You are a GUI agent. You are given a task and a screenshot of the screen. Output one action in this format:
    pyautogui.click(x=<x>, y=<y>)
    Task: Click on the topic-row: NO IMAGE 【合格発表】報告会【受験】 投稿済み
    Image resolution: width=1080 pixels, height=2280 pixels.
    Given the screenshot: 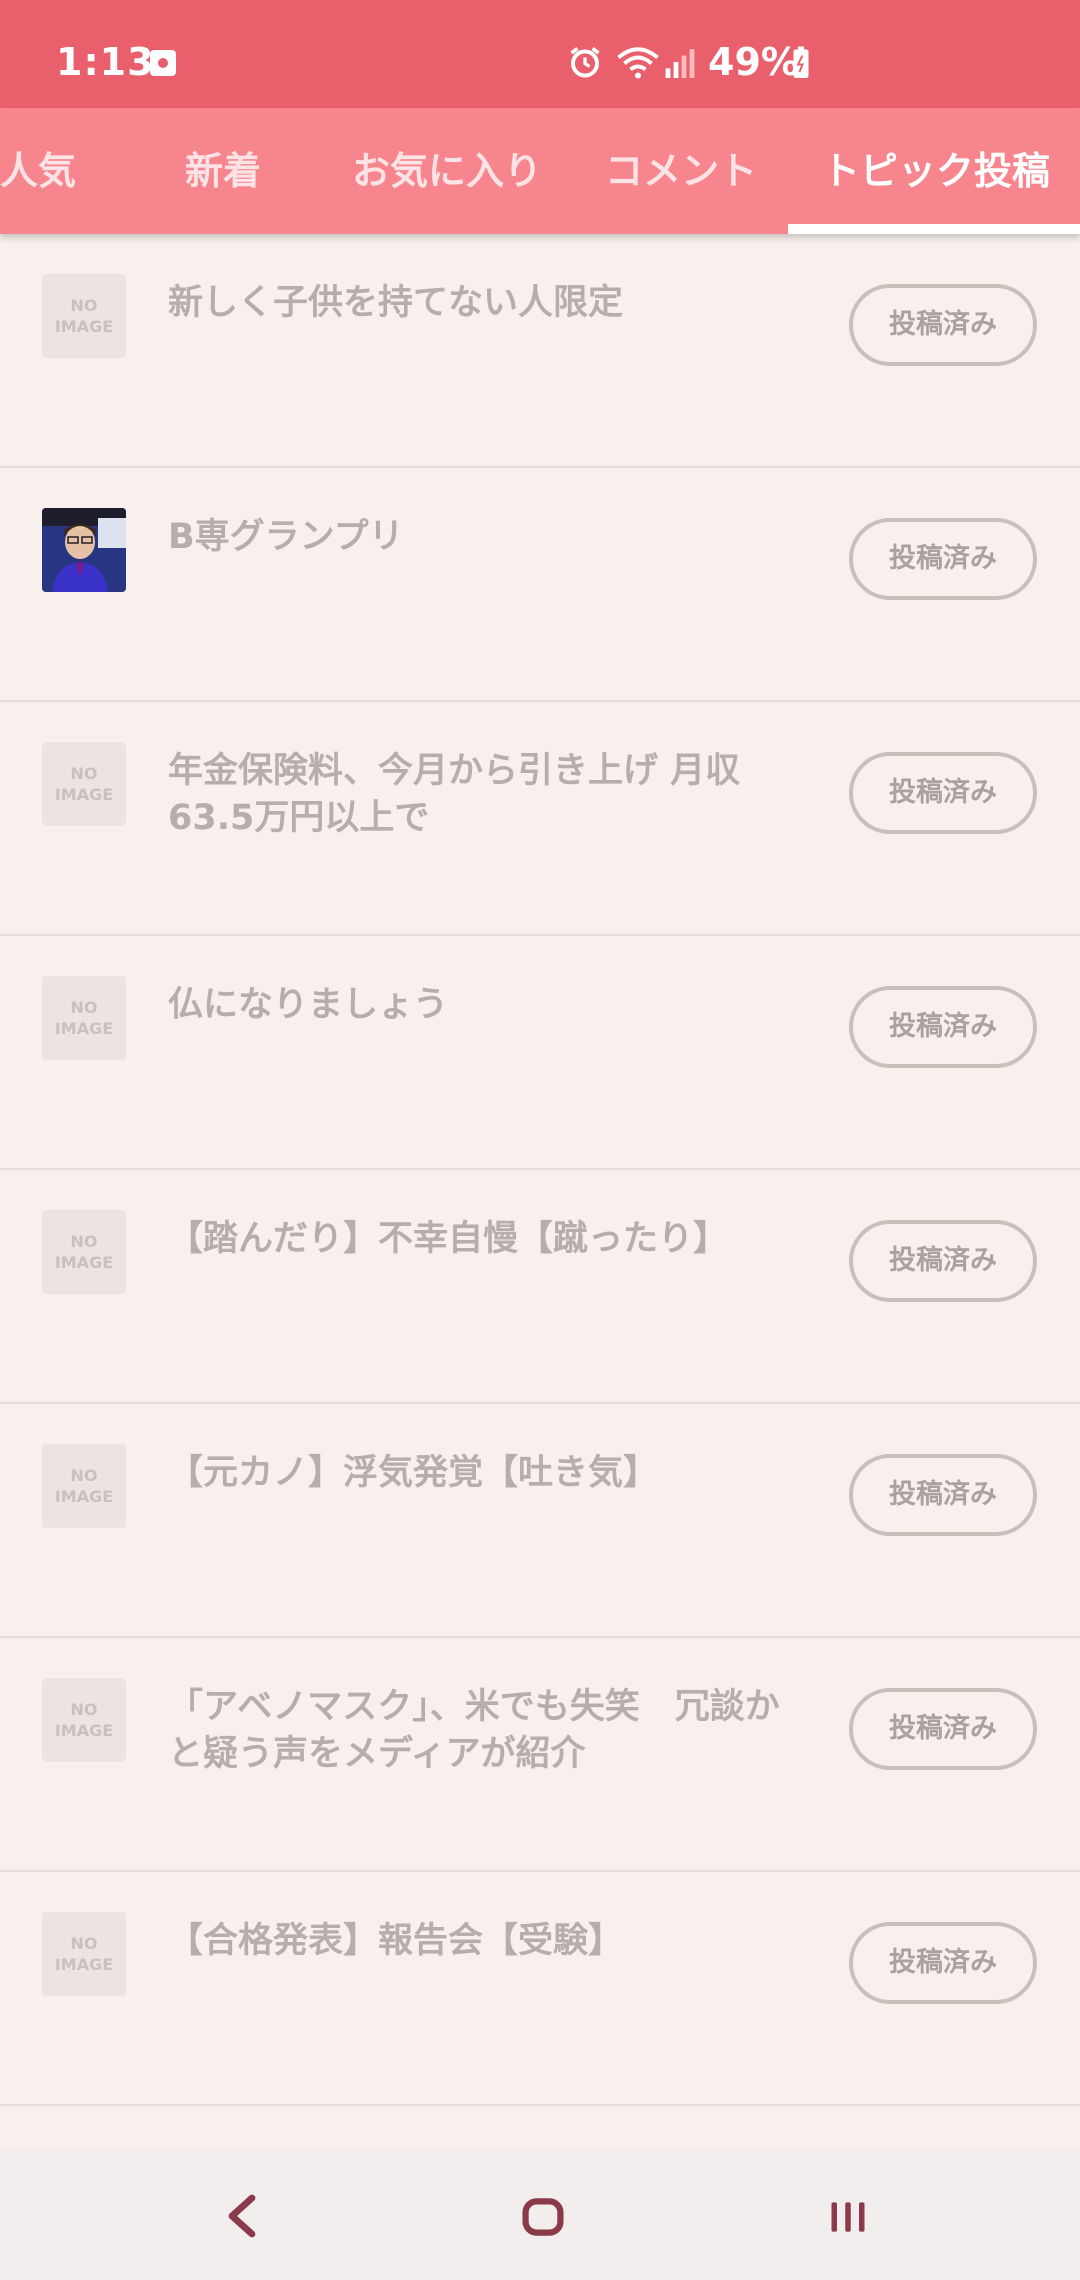 What is the action you would take?
    pyautogui.click(x=540, y=1989)
    